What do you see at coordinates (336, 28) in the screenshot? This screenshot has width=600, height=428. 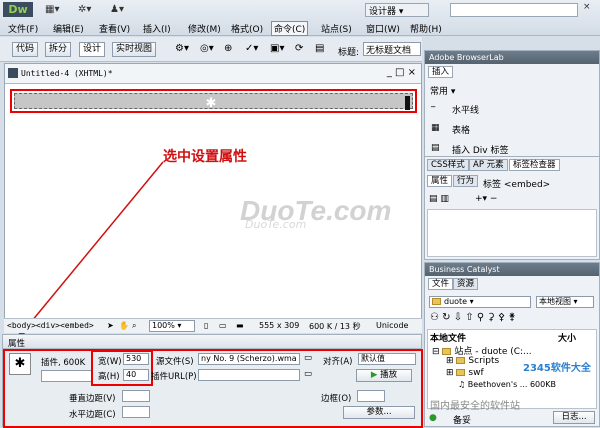 I see `menu-site: 站点(S)` at bounding box center [336, 28].